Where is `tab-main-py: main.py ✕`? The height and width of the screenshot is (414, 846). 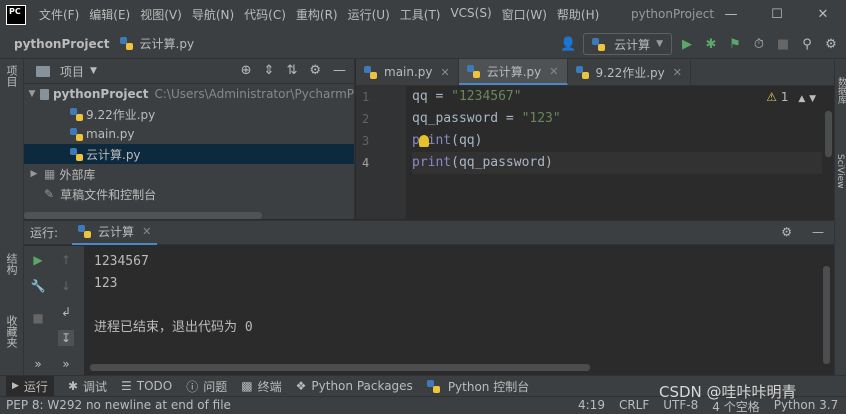 tab-main-py: main.py ✕ is located at coordinates (407, 72).